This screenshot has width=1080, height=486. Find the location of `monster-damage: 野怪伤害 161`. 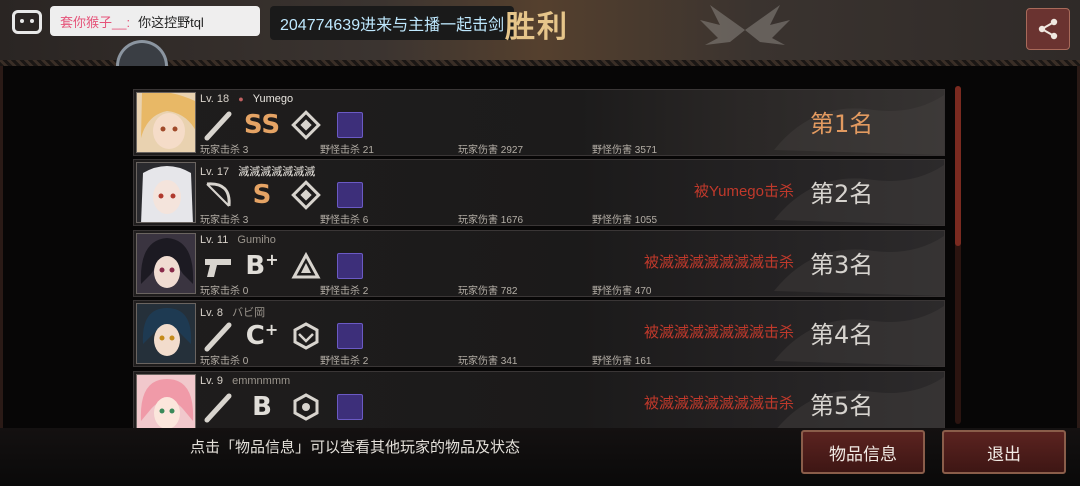

monster-damage: 野怪伤害 161 is located at coordinates (622, 361).